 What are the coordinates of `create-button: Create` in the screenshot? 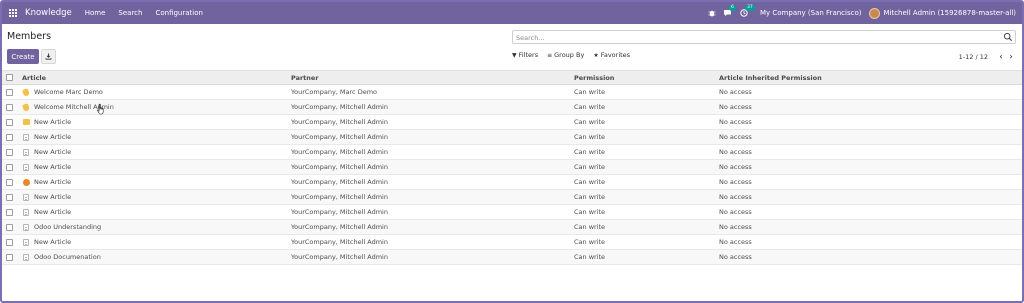 It's located at (23, 56).